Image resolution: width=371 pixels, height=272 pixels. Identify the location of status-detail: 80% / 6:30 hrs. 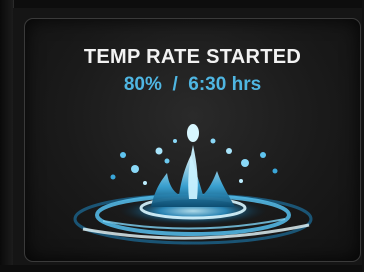
(192, 85).